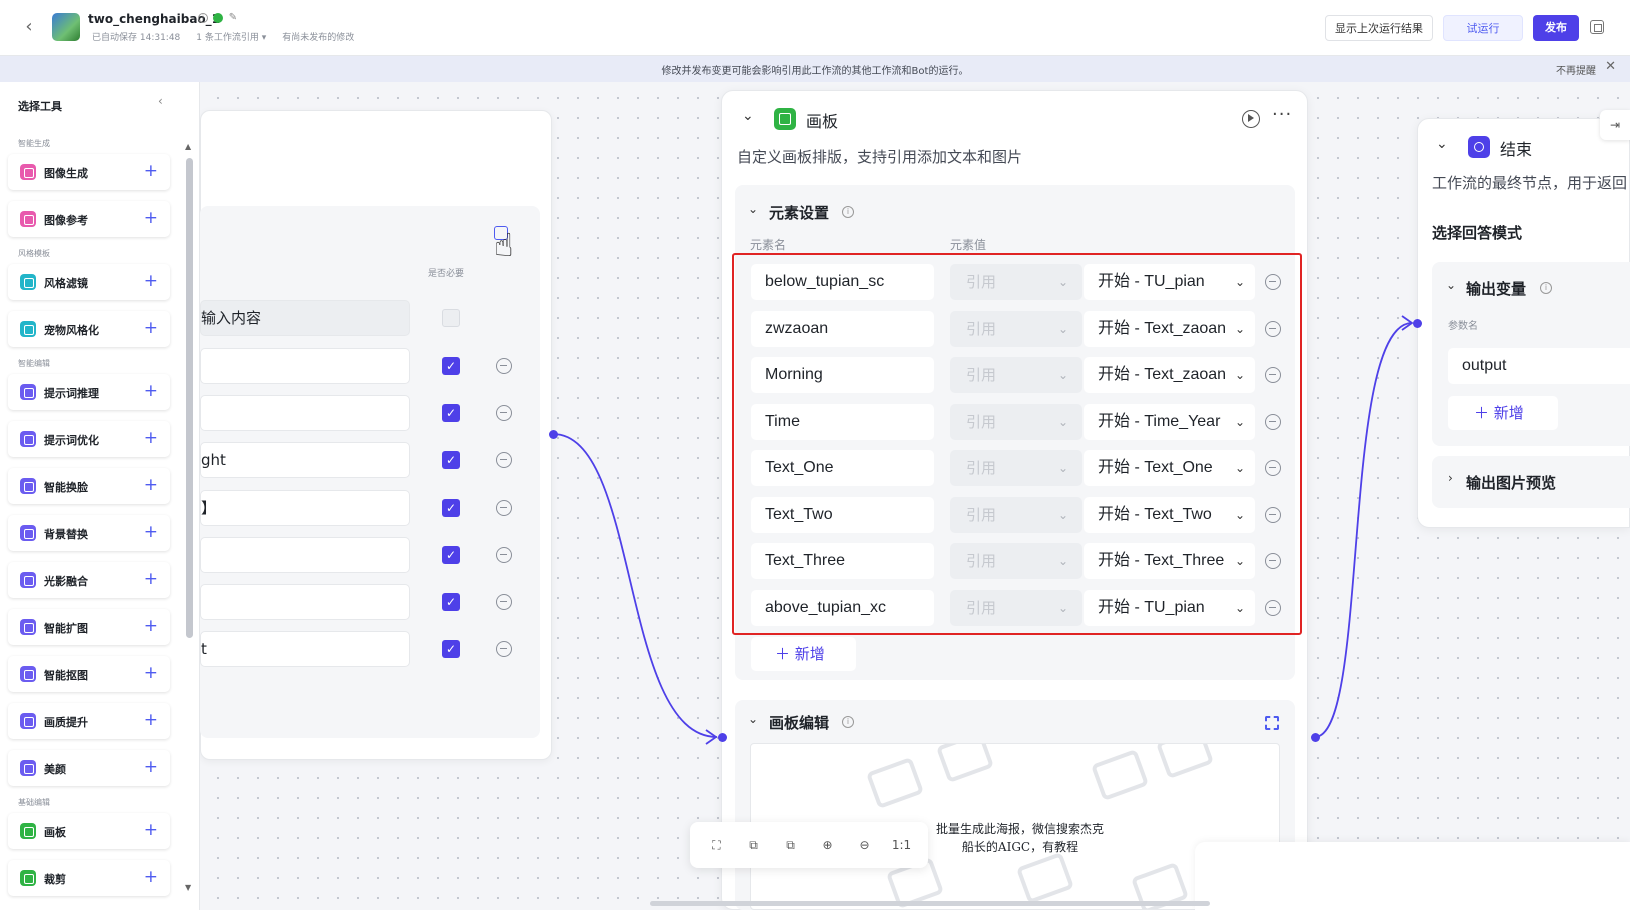 The height and width of the screenshot is (910, 1630). What do you see at coordinates (89, 674) in the screenshot?
I see `tool-item: 智能抠图 +` at bounding box center [89, 674].